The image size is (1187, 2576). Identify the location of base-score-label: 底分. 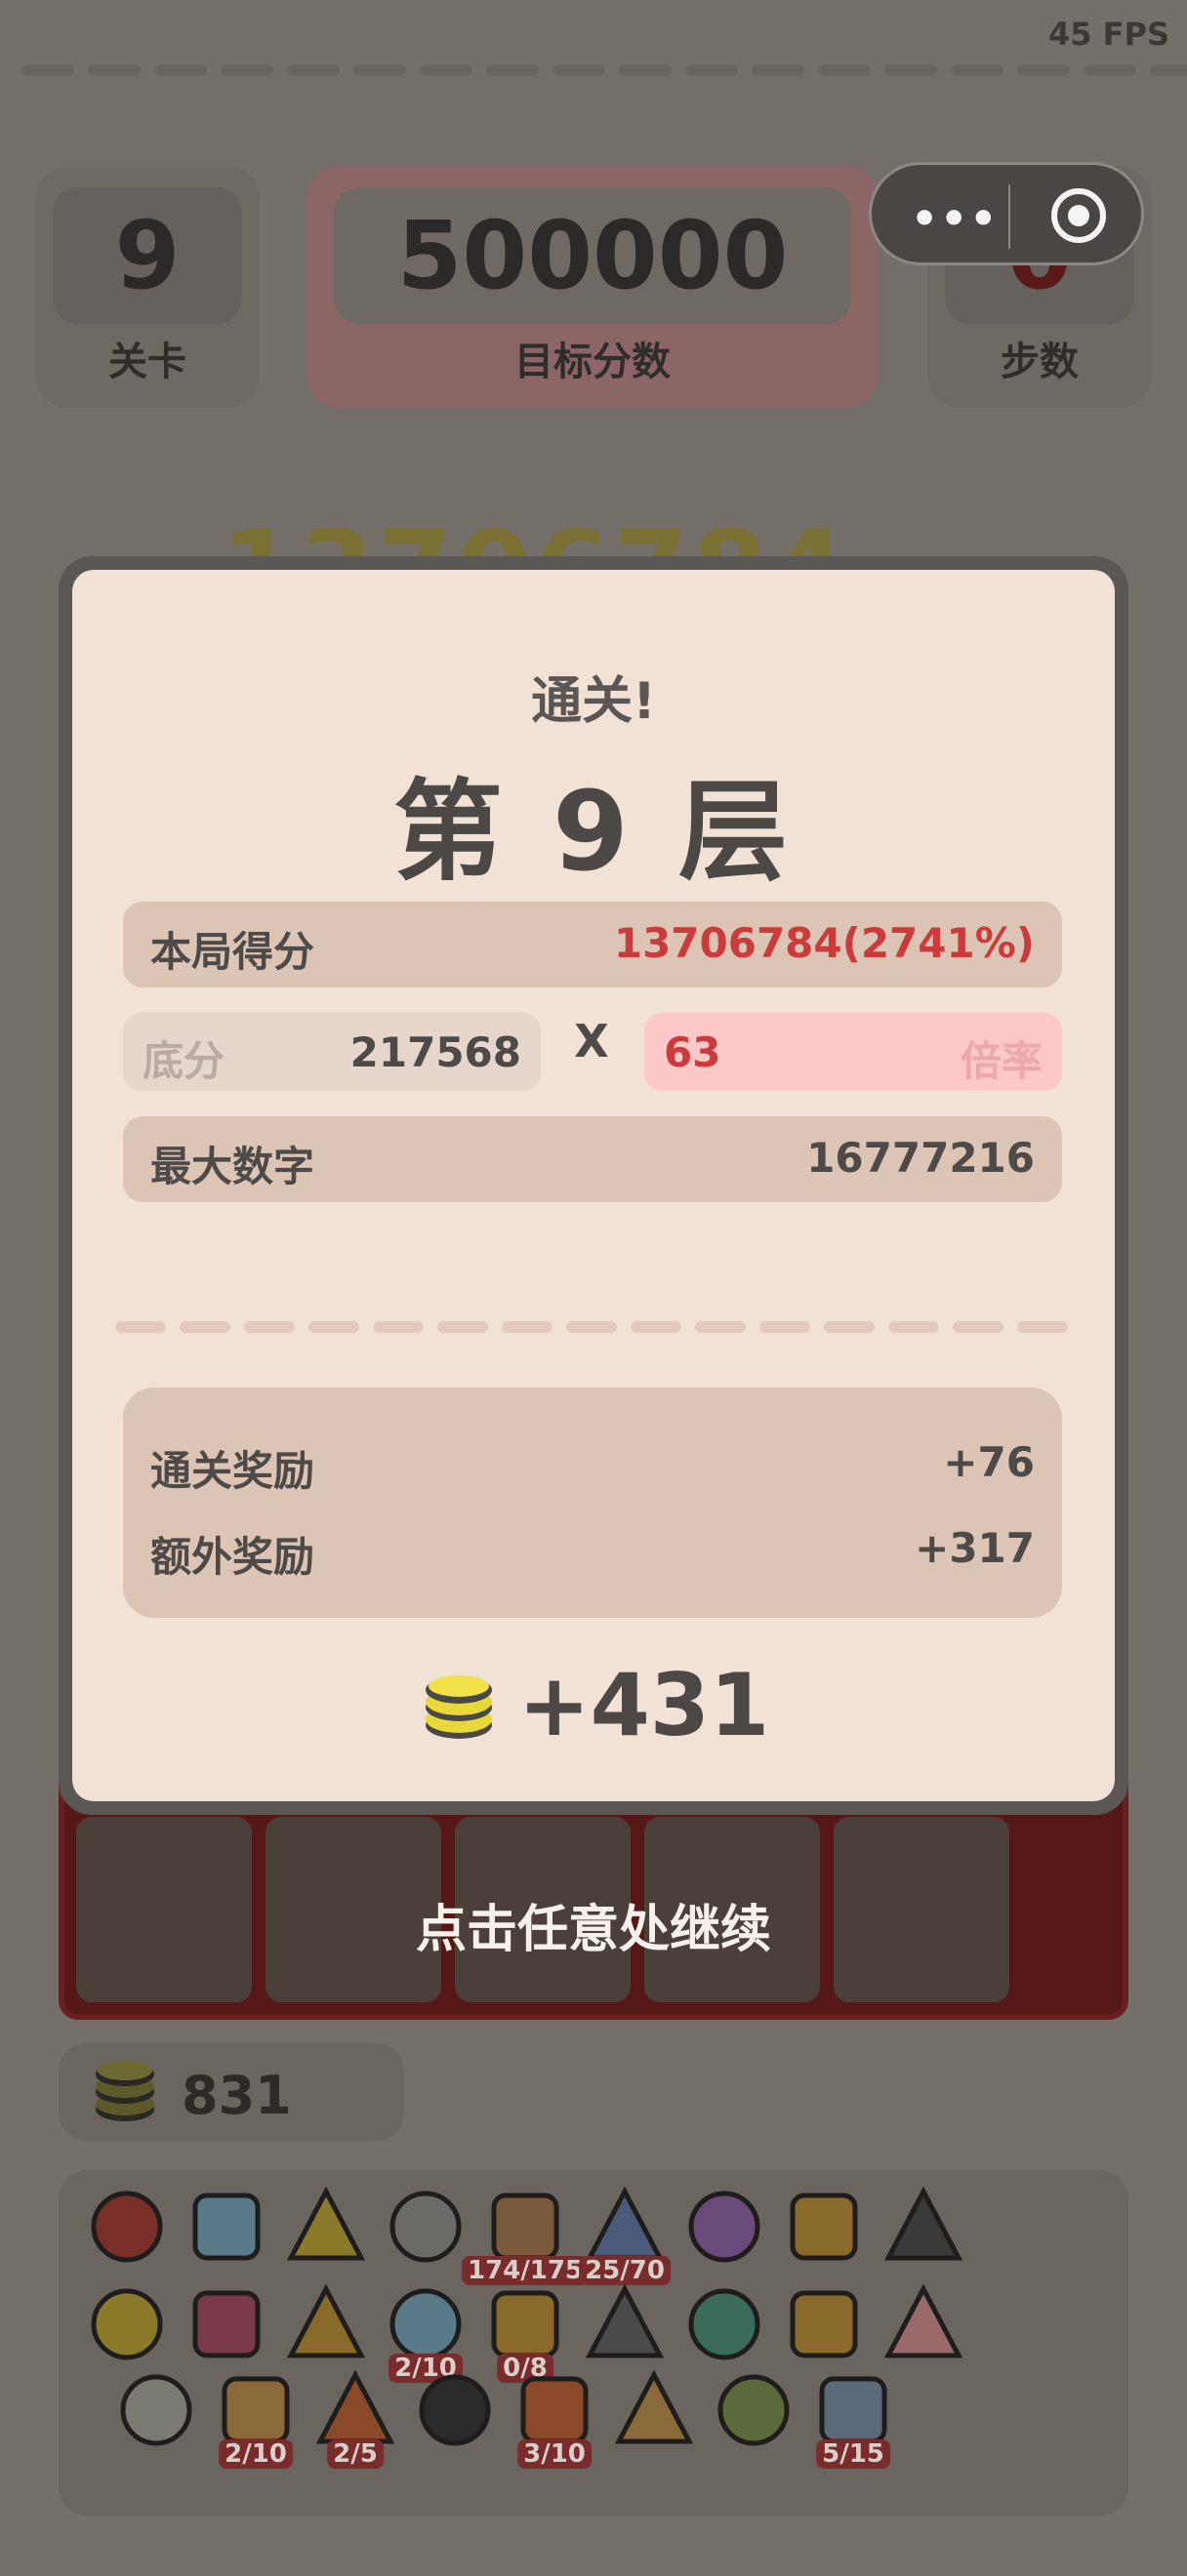
(184, 1061).